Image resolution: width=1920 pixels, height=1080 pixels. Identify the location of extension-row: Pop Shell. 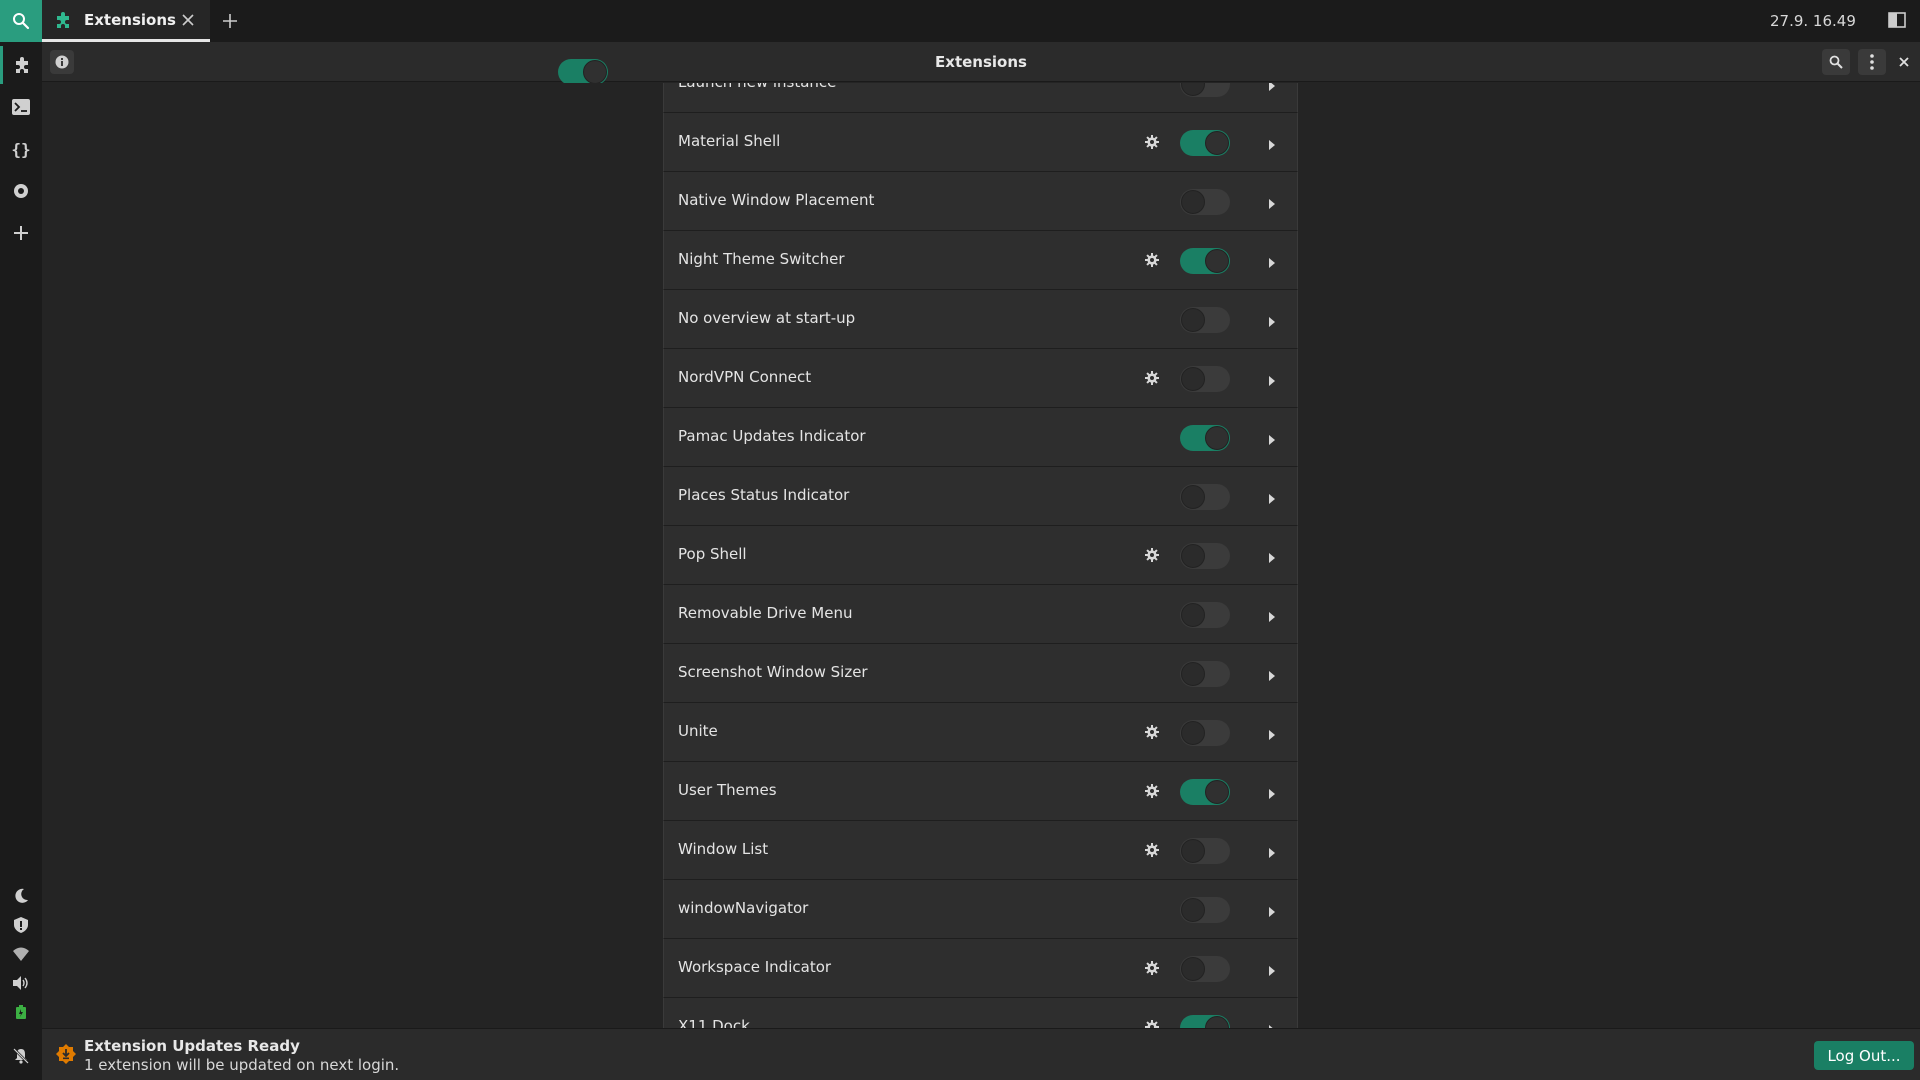
(980, 555).